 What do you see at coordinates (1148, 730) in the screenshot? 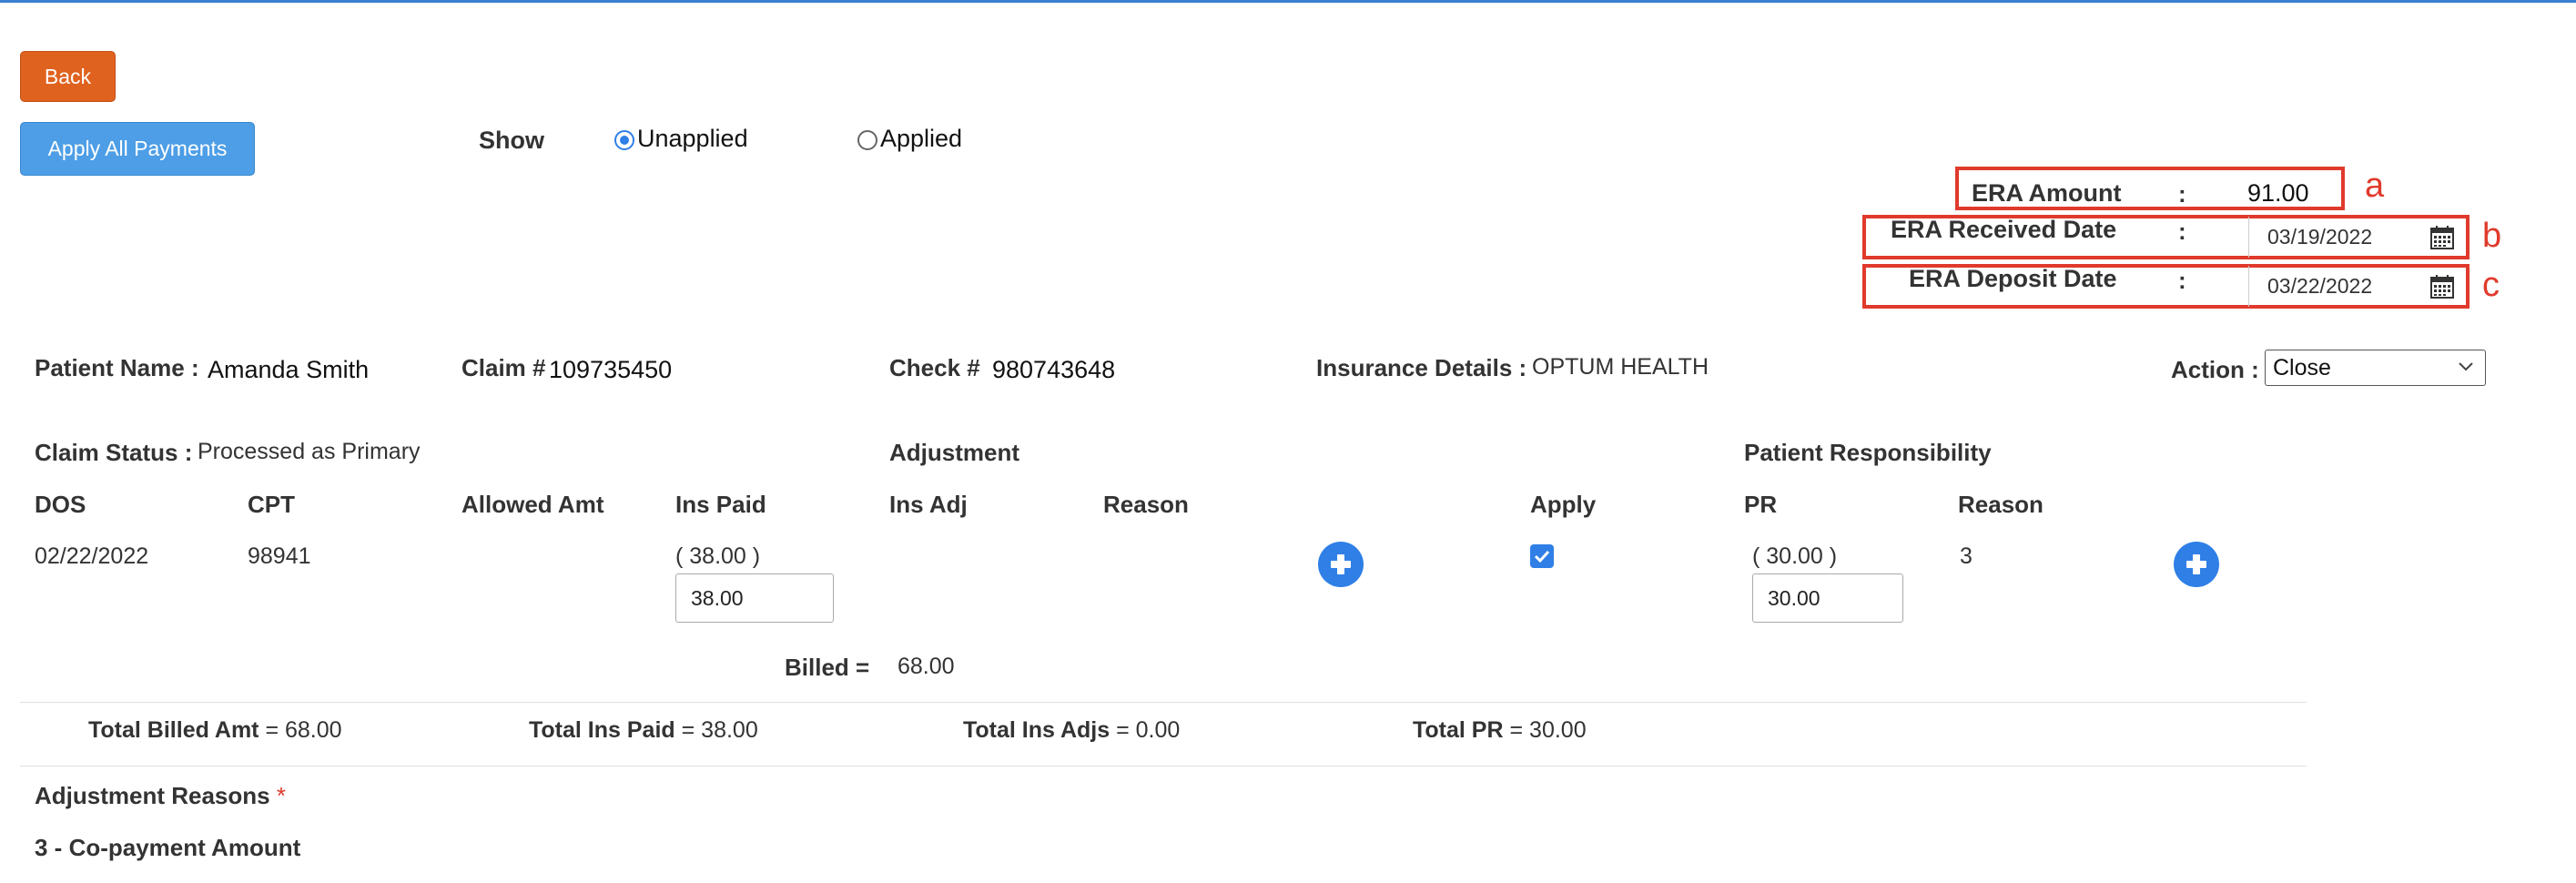
I see `total-ins-adjs-value: = 0.00` at bounding box center [1148, 730].